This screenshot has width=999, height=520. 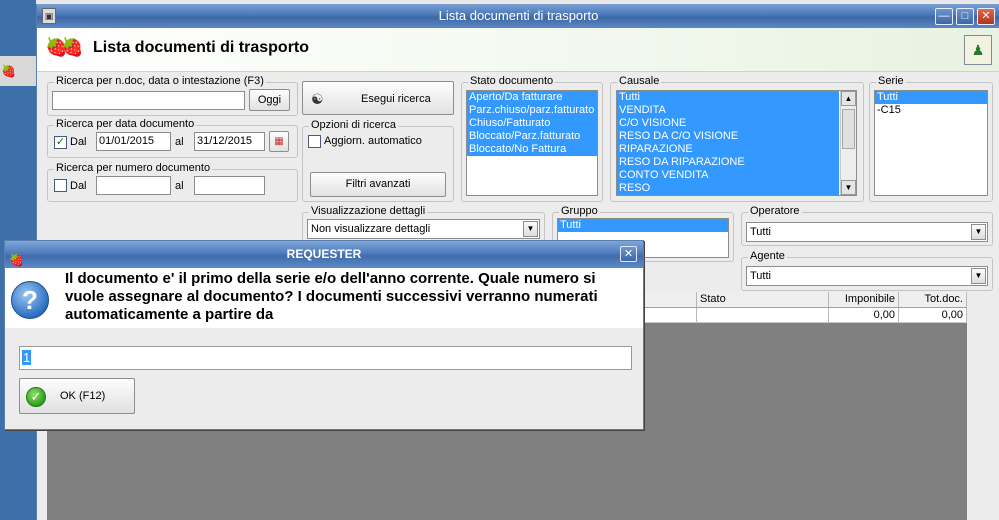 What do you see at coordinates (933, 299) in the screenshot?
I see `grid-header-totdoc: Tot.doc.` at bounding box center [933, 299].